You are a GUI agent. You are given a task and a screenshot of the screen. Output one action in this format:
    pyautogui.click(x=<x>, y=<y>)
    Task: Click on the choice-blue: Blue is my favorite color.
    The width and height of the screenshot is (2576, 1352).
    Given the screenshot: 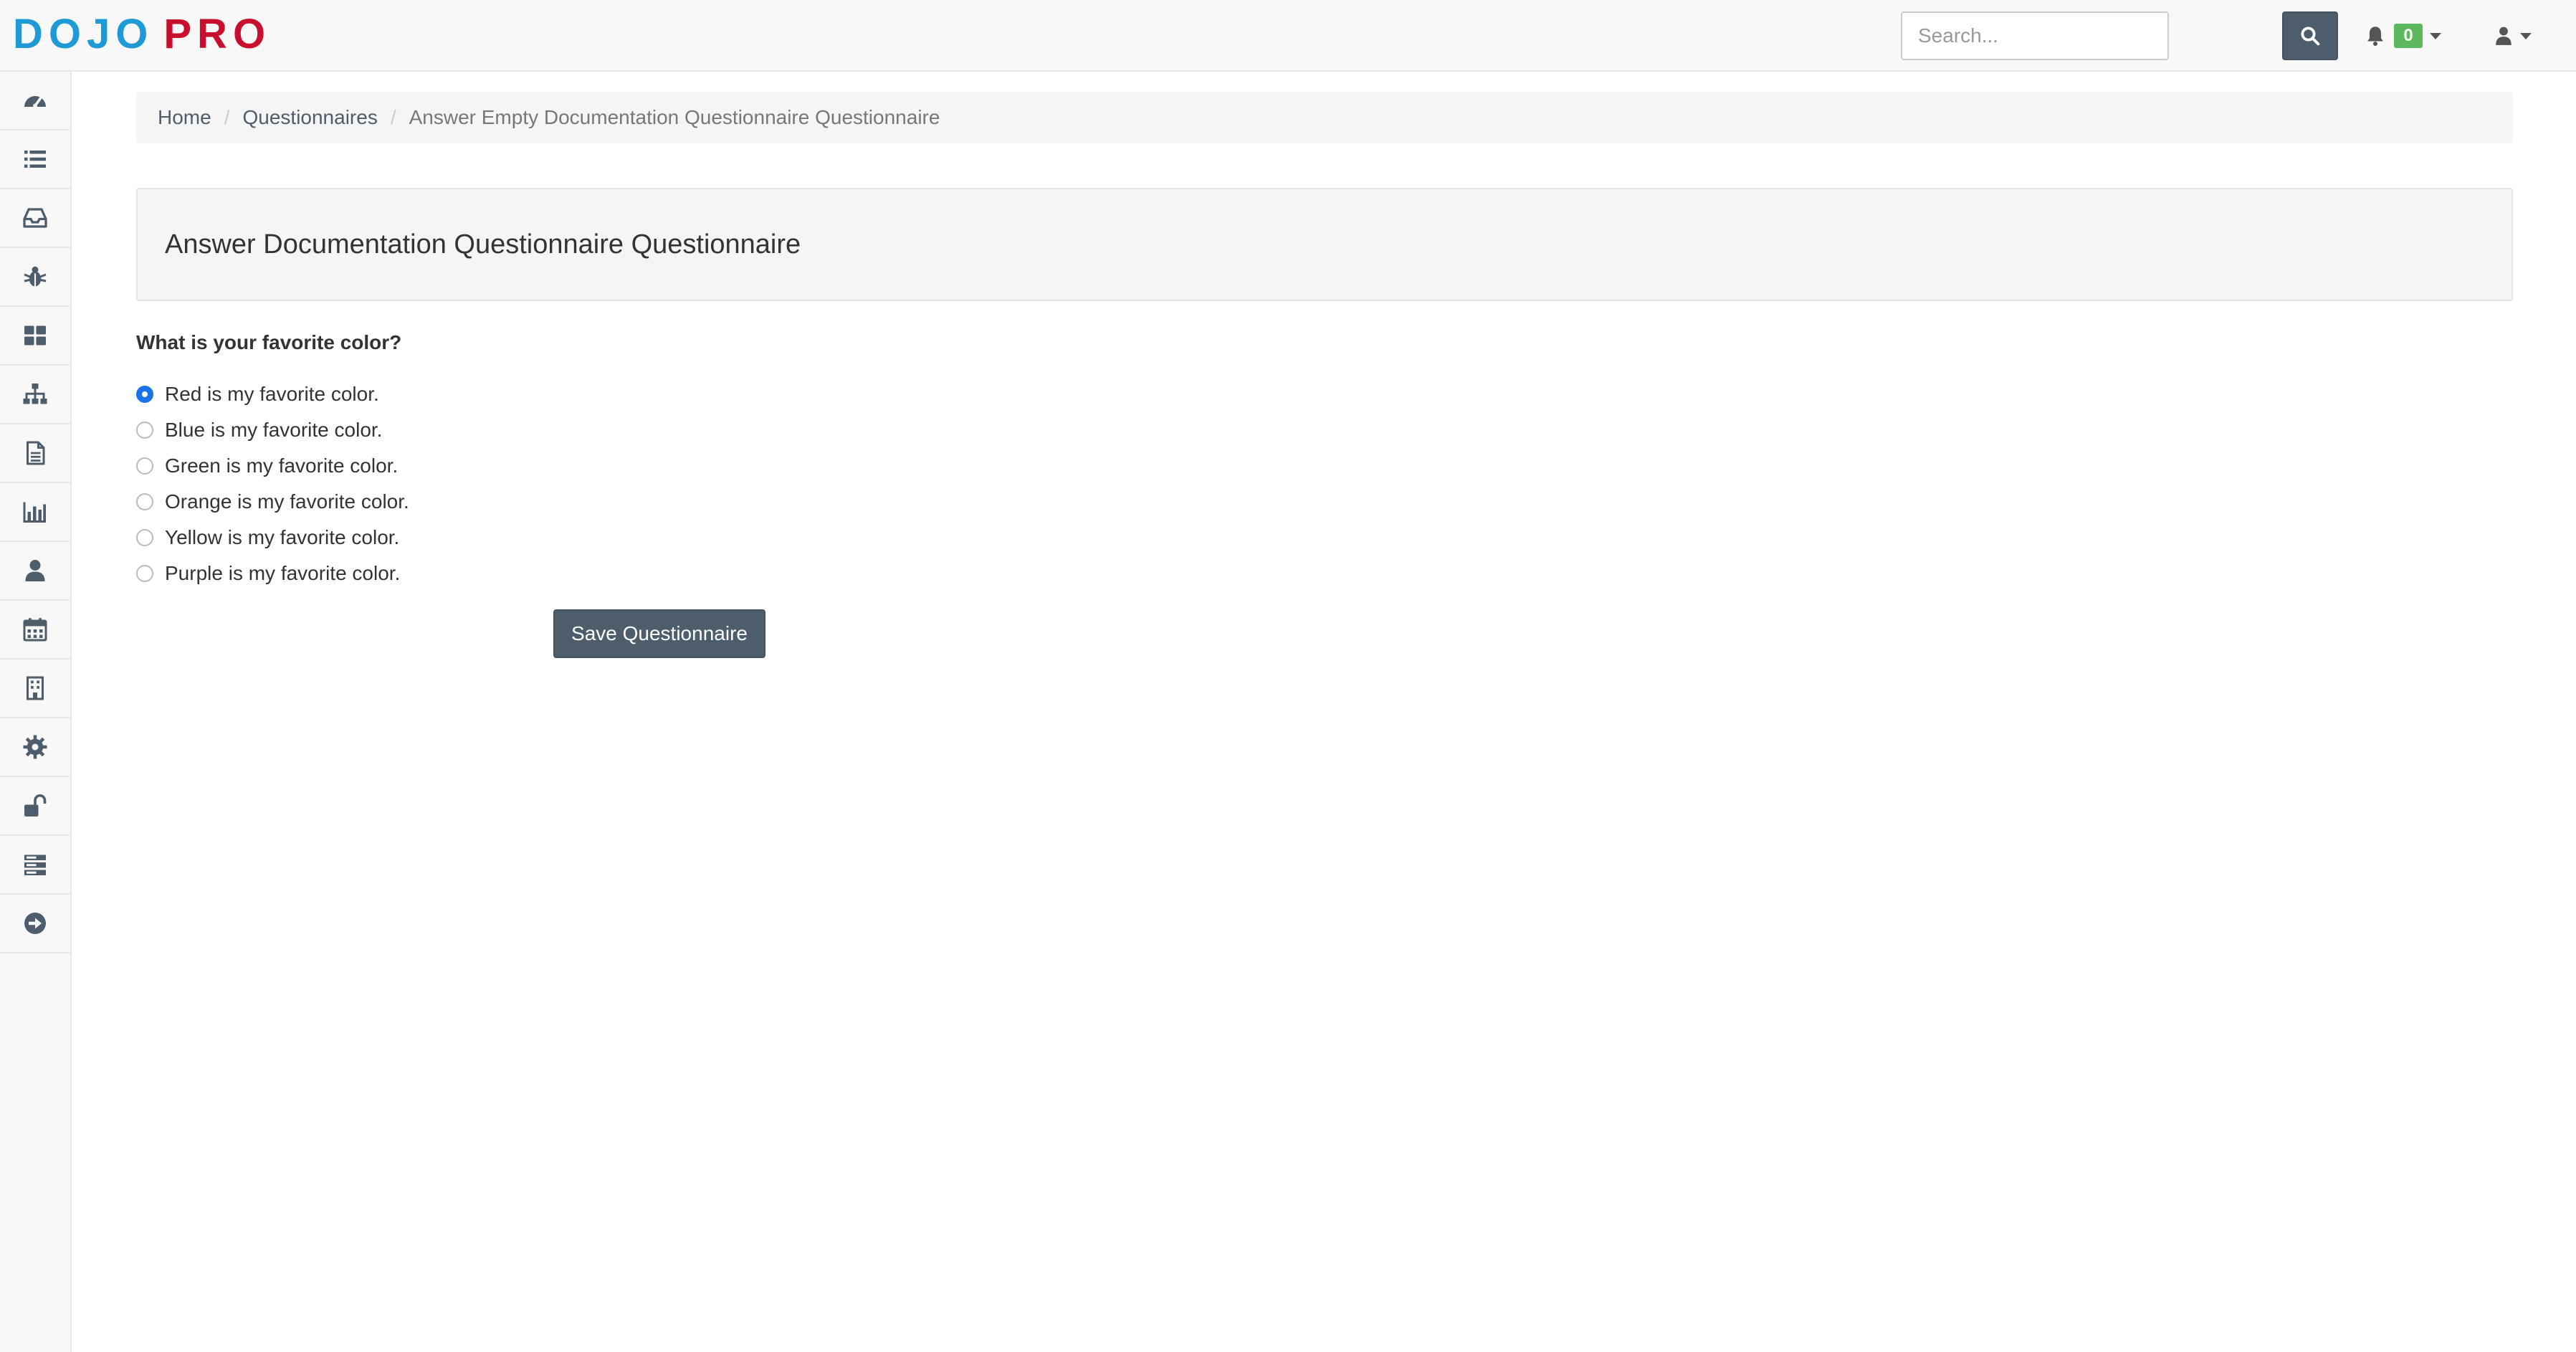 What is the action you would take?
    pyautogui.click(x=272, y=430)
    